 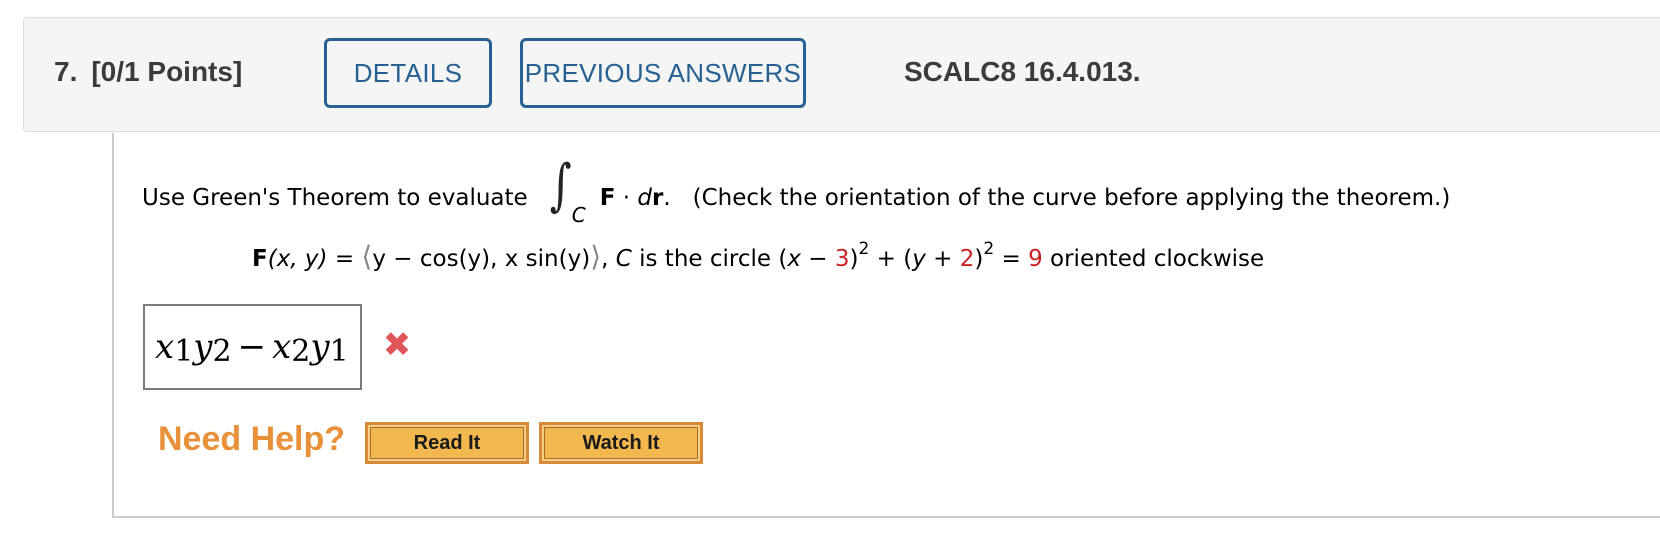 I want to click on field-args: (x, y), so click(x=297, y=259).